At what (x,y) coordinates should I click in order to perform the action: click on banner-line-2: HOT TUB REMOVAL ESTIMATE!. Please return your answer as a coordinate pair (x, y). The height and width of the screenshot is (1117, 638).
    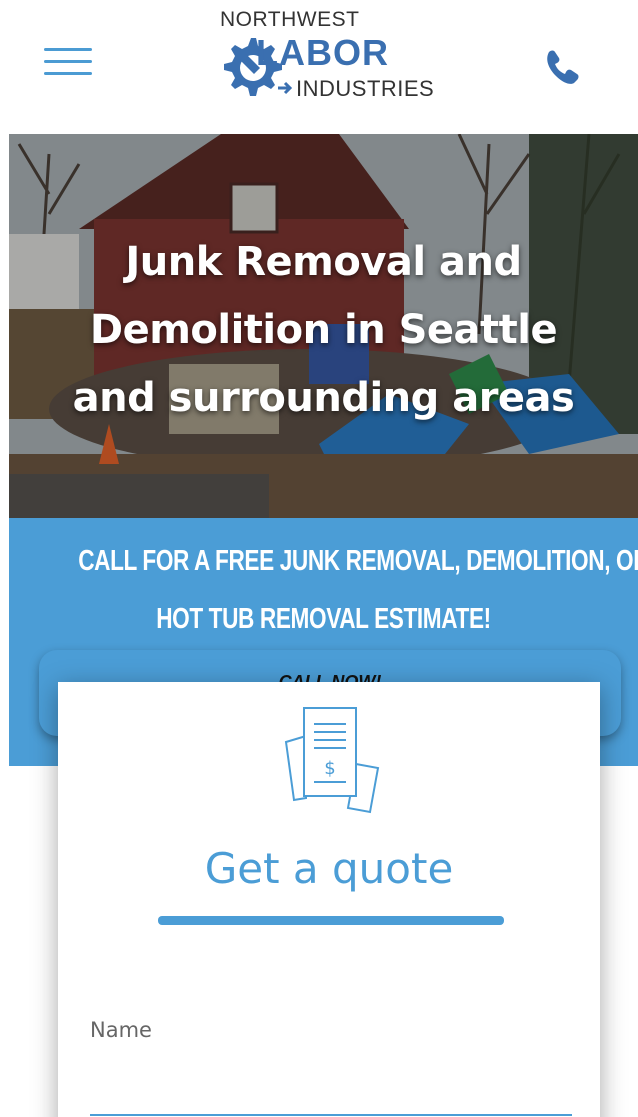
    Looking at the image, I should click on (323, 619).